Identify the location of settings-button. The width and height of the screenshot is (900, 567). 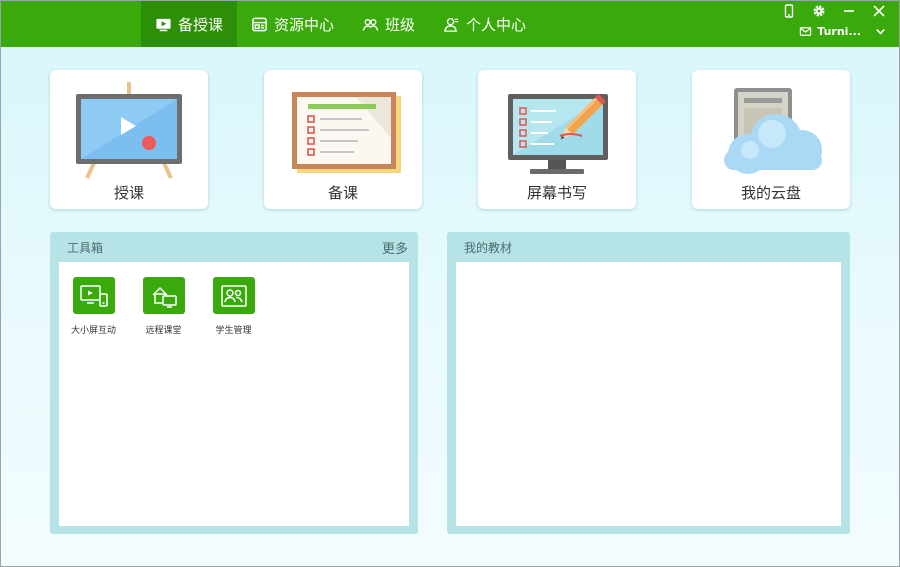
(819, 11).